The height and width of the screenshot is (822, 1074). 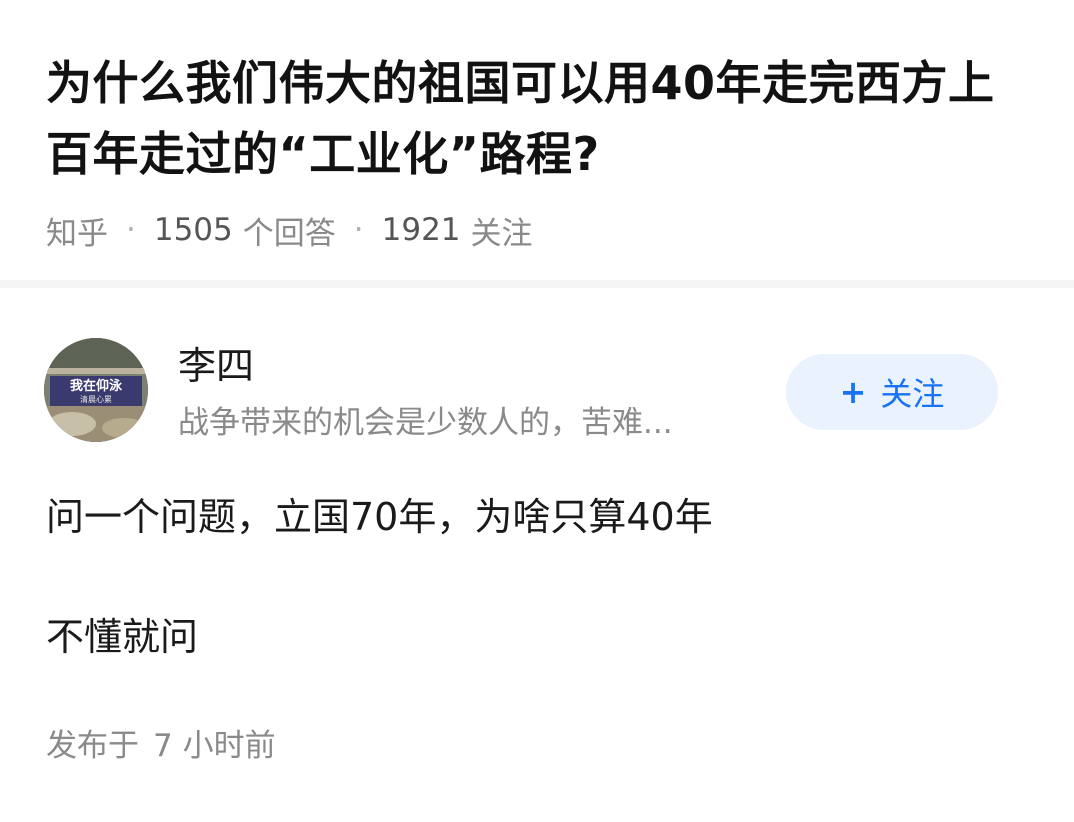 I want to click on publish-prefix: 发布于, so click(x=92, y=746).